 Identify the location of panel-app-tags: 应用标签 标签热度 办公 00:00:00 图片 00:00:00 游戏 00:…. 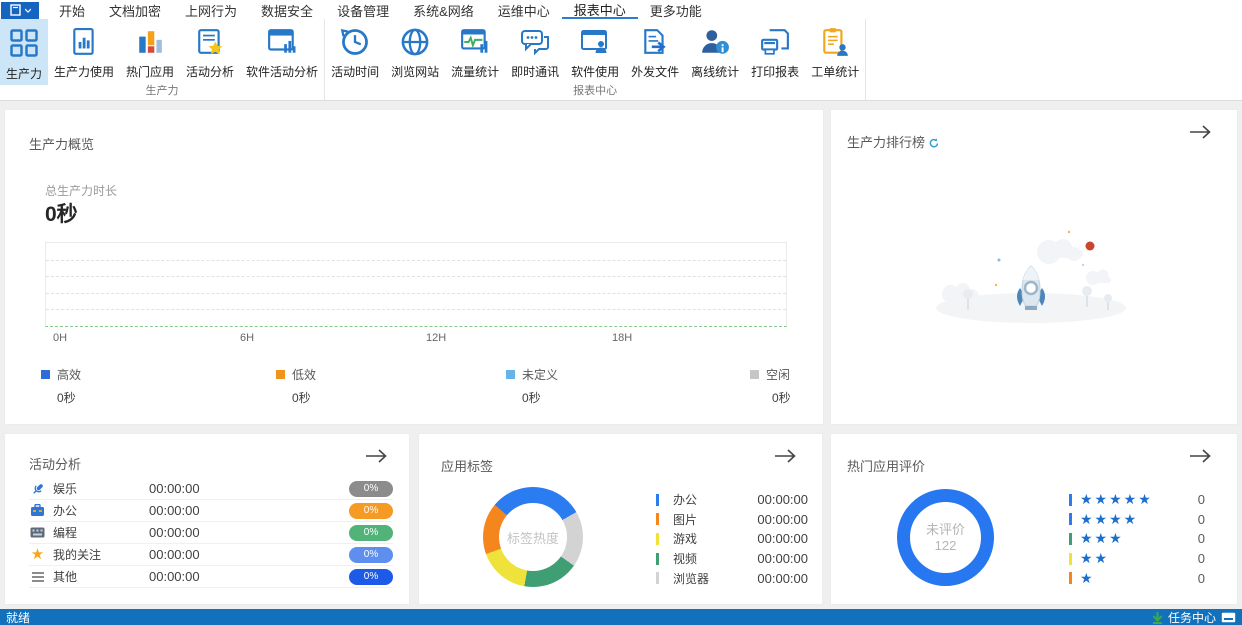
(620, 519).